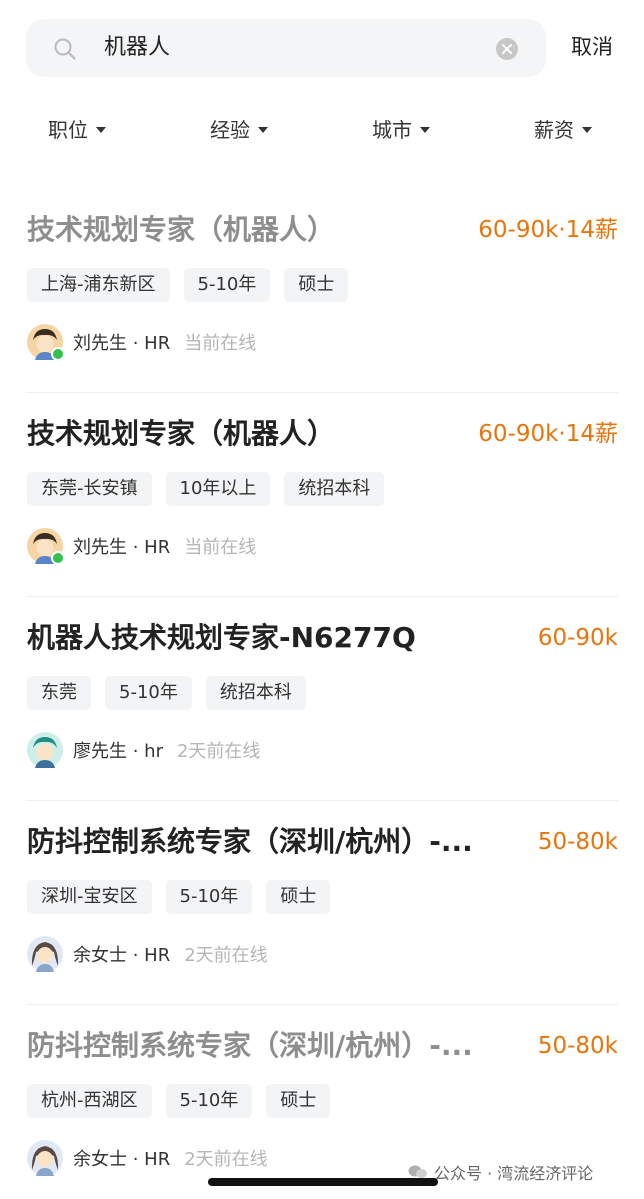  I want to click on filter-bar: 职位 经验 城市 薪资, so click(322, 131).